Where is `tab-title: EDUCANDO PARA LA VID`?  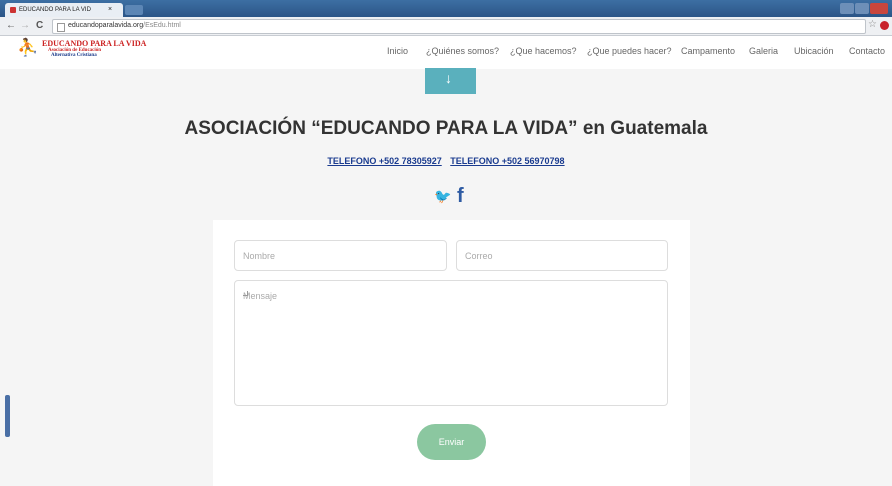
tab-title: EDUCANDO PARA LA VID is located at coordinates (55, 10).